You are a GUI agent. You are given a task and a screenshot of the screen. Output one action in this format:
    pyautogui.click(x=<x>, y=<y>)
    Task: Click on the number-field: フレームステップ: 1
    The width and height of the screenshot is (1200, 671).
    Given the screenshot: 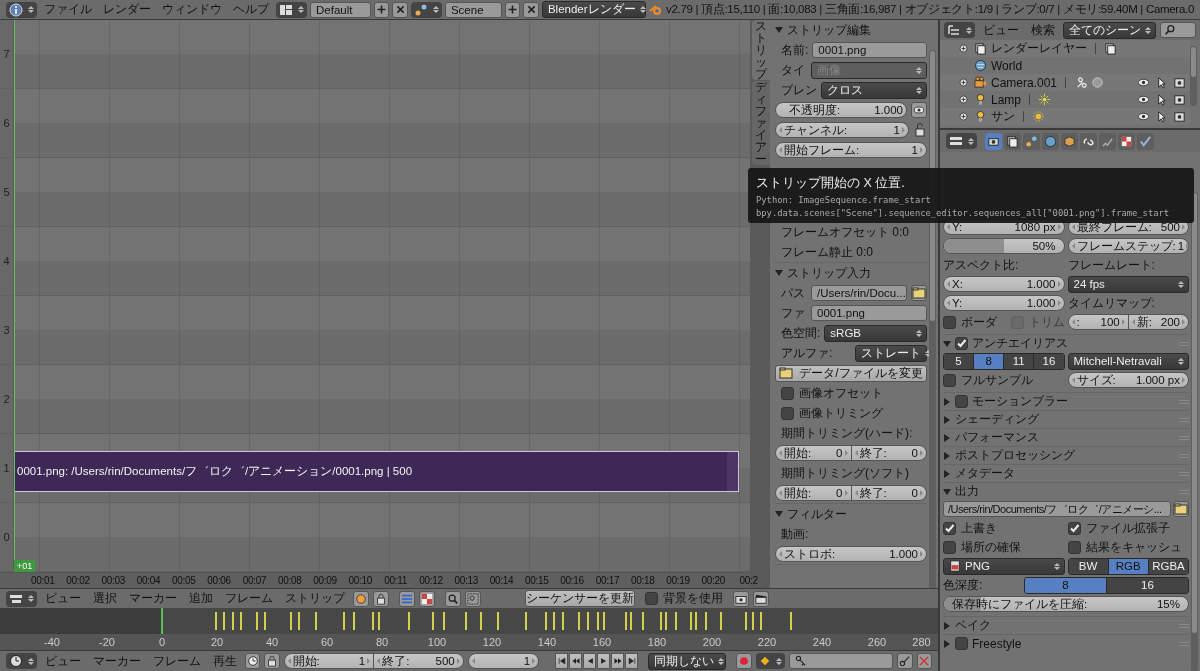 What is the action you would take?
    pyautogui.click(x=1128, y=246)
    